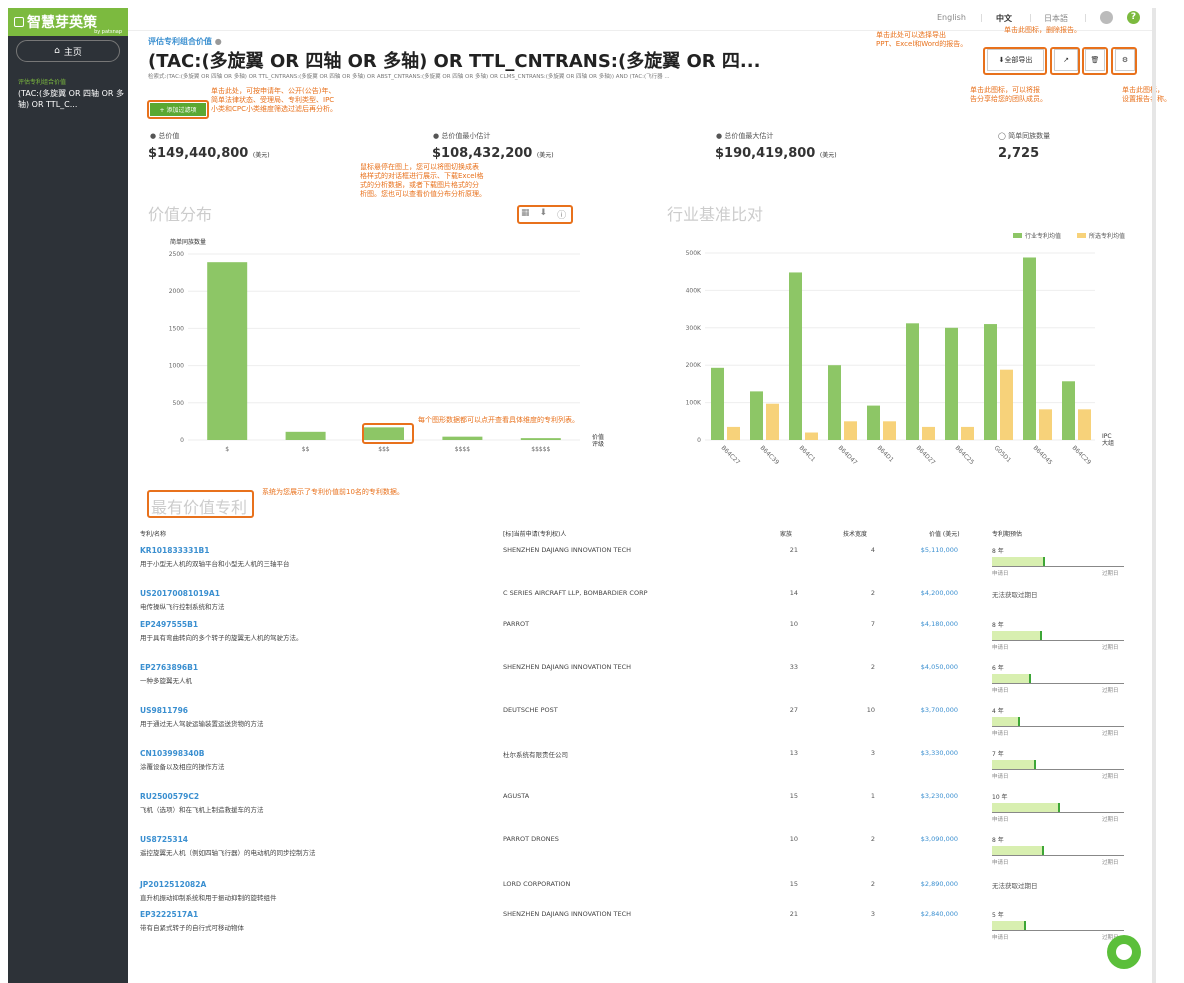  What do you see at coordinates (540, 449) in the screenshot?
I see `x-tick-label: $$$$$` at bounding box center [540, 449].